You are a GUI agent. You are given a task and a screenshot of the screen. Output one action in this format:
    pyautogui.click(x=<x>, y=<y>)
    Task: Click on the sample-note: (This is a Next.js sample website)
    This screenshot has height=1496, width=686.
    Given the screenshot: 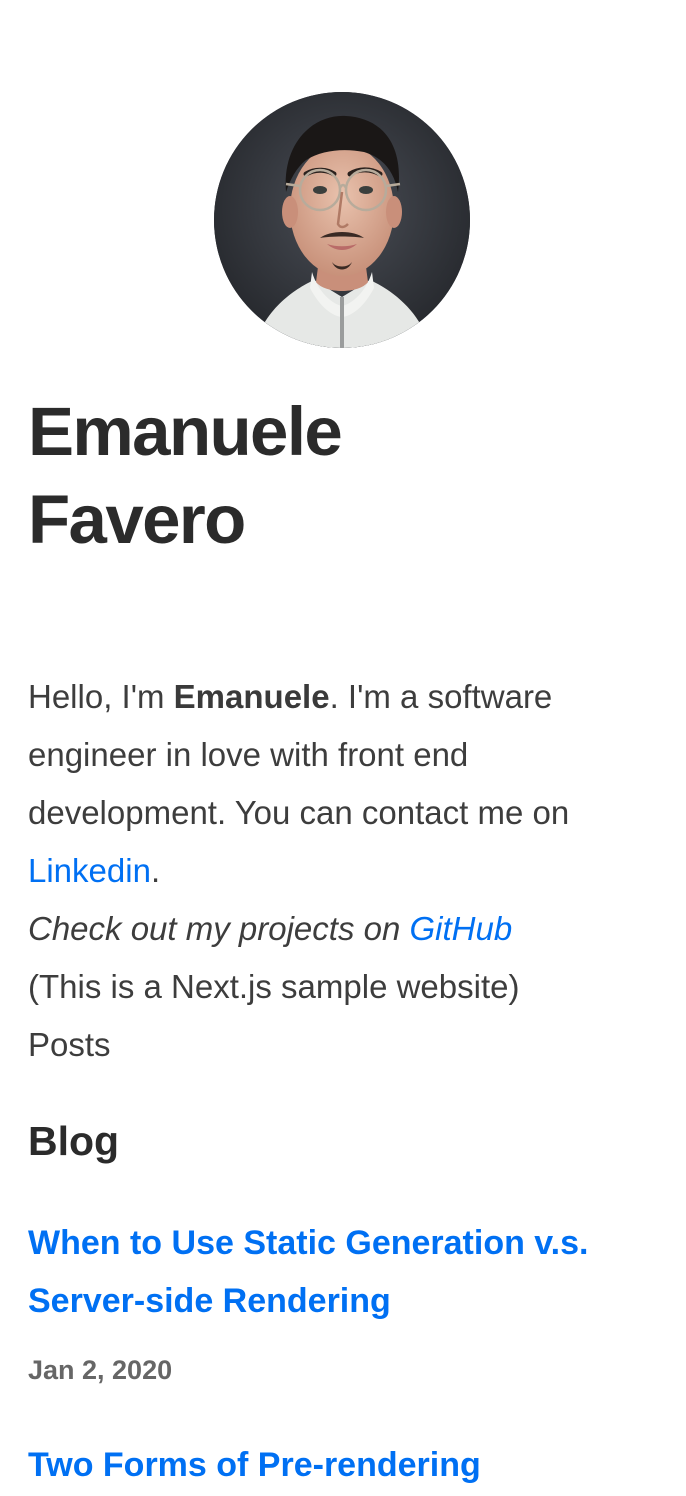 What is the action you would take?
    pyautogui.click(x=274, y=986)
    